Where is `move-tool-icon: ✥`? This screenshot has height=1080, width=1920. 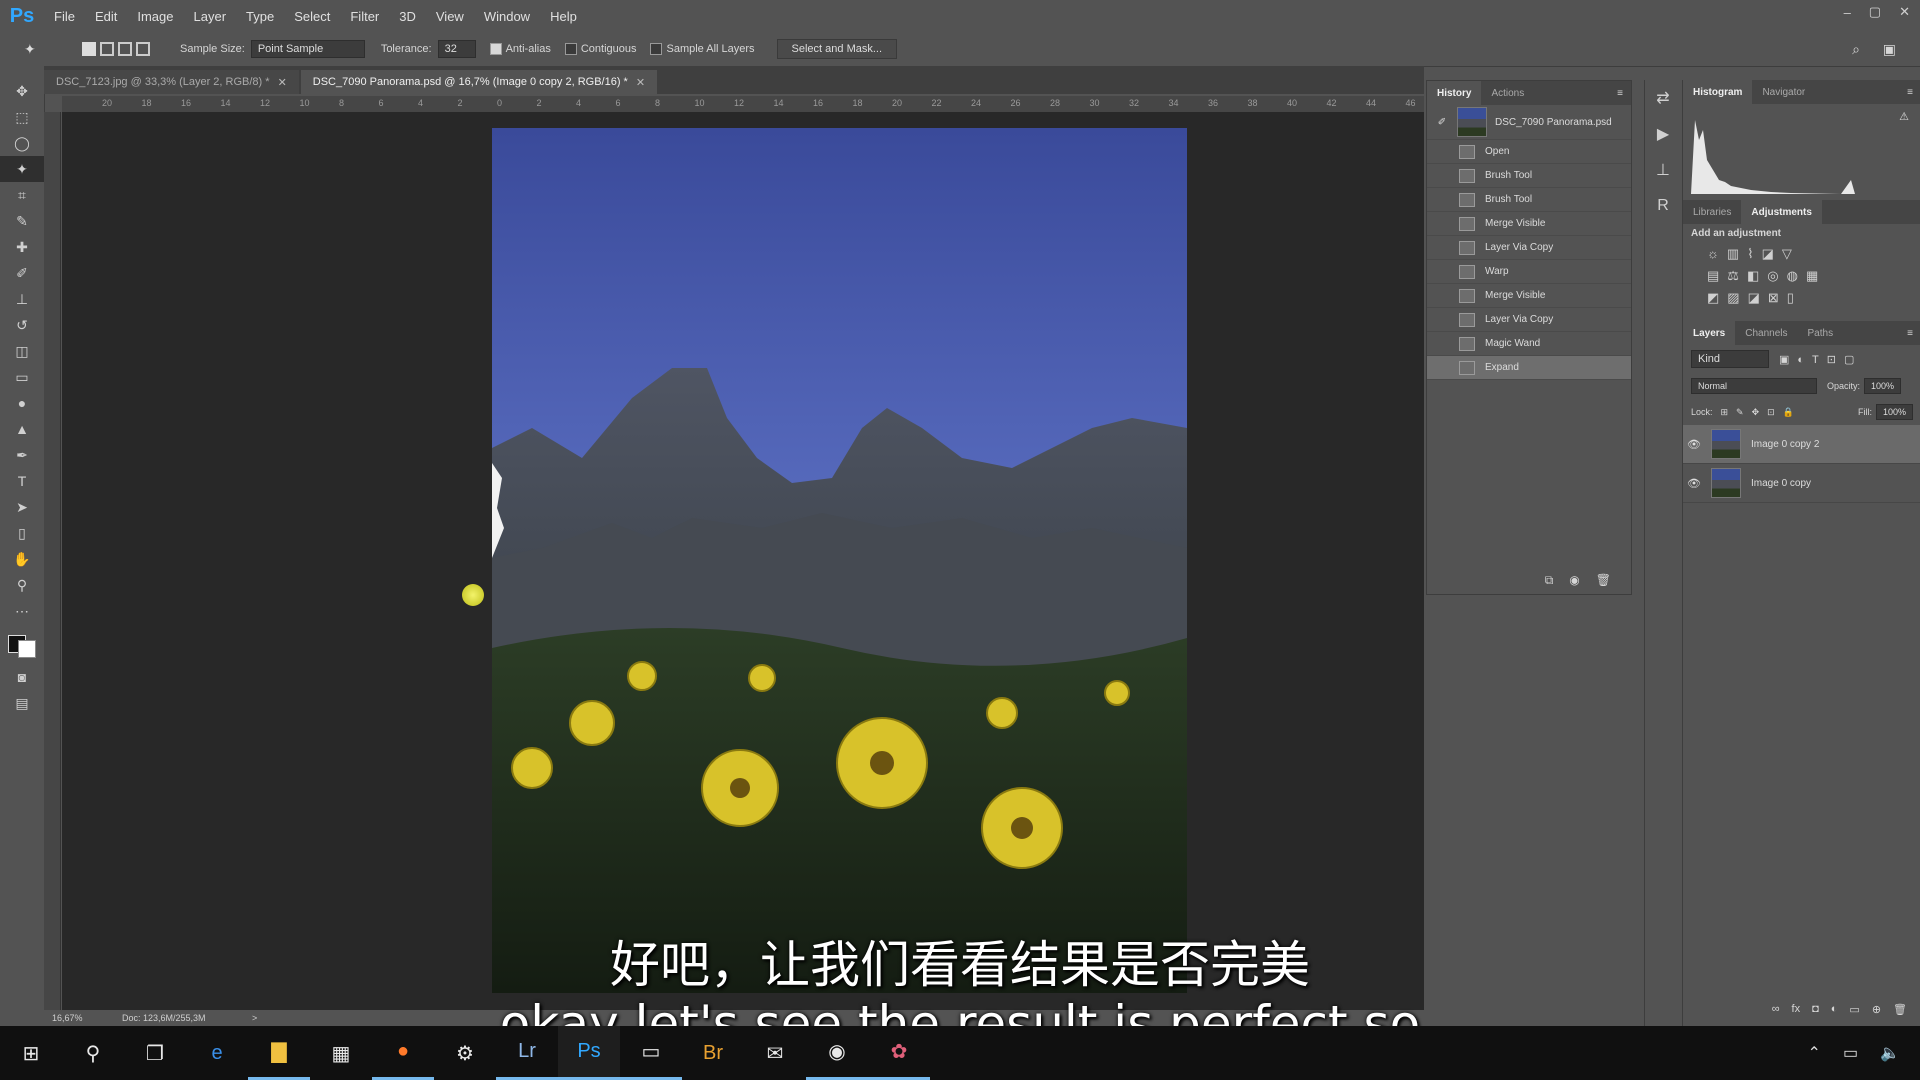 move-tool-icon: ✥ is located at coordinates (22, 91).